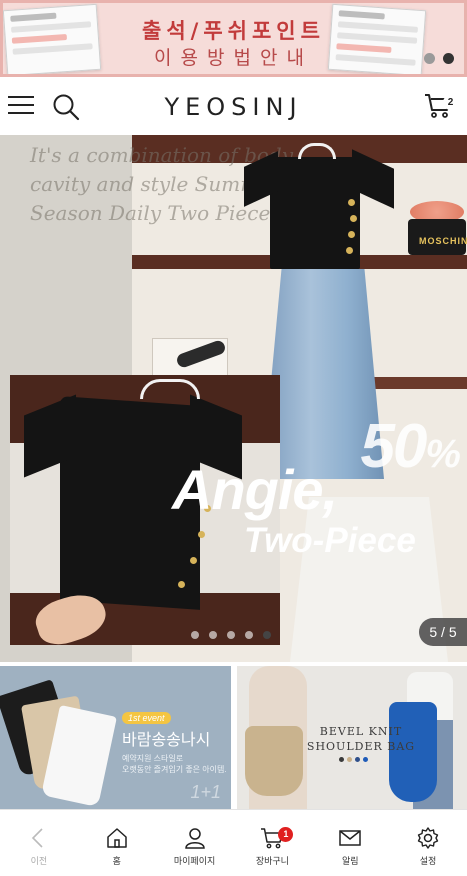 The image size is (467, 876). I want to click on nav-back: 이전, so click(39, 843).